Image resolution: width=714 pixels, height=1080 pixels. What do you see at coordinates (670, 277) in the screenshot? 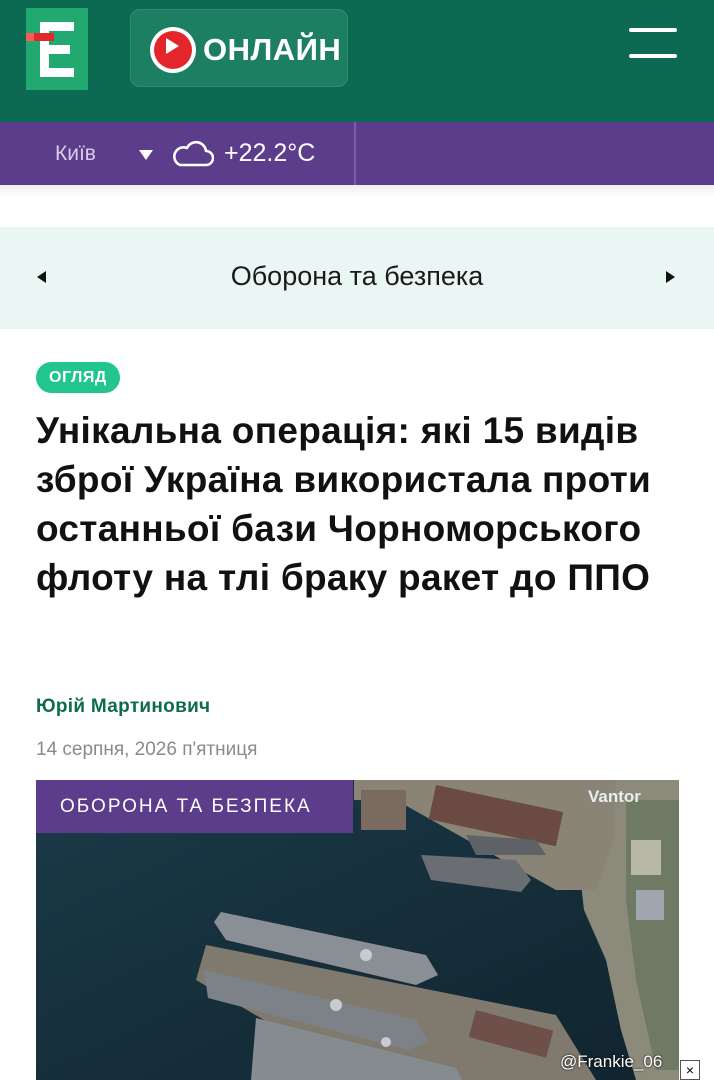
I see `chevron-right-icon` at bounding box center [670, 277].